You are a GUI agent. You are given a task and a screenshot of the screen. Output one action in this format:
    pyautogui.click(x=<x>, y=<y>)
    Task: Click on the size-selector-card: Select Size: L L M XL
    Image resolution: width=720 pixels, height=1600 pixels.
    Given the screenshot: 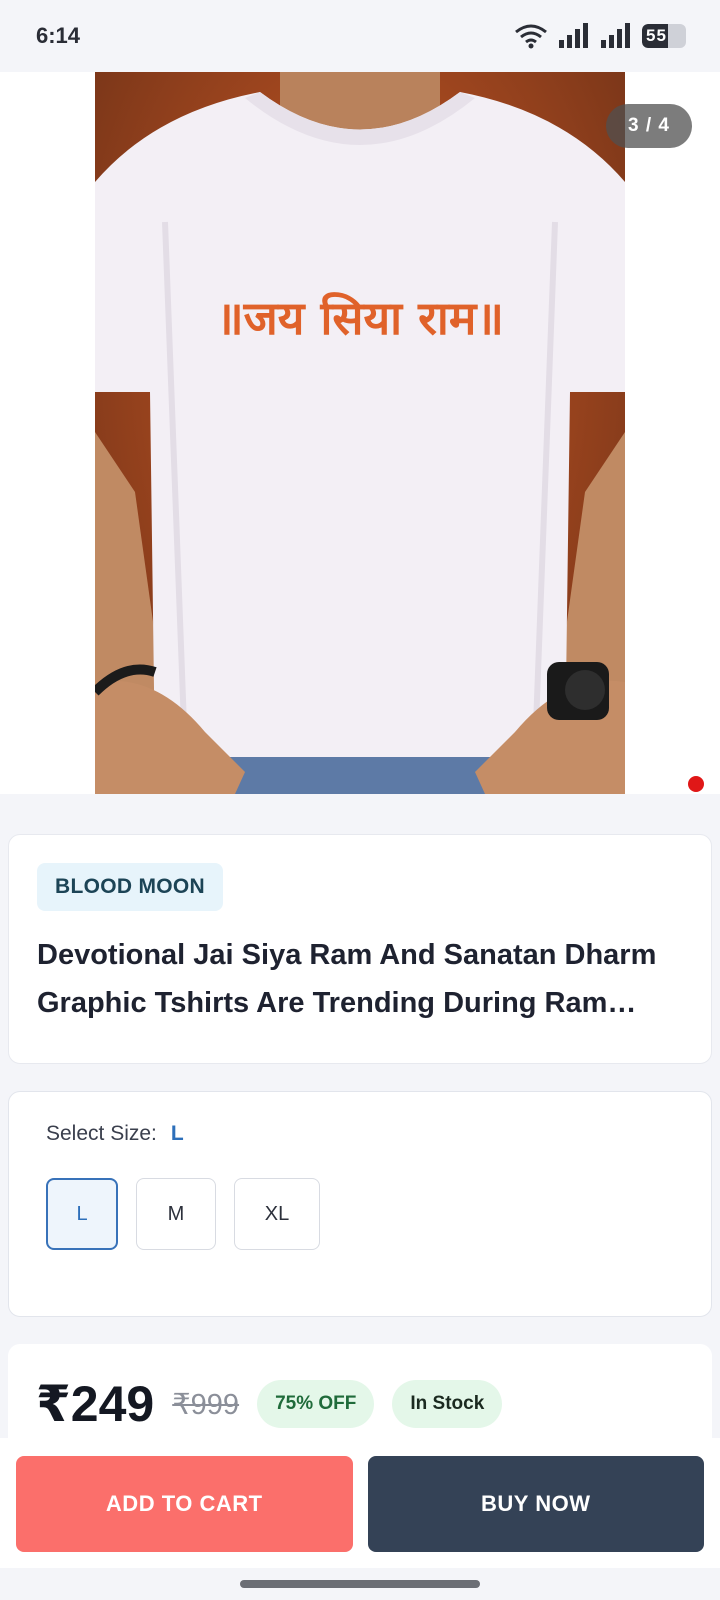 What is the action you would take?
    pyautogui.click(x=360, y=1204)
    